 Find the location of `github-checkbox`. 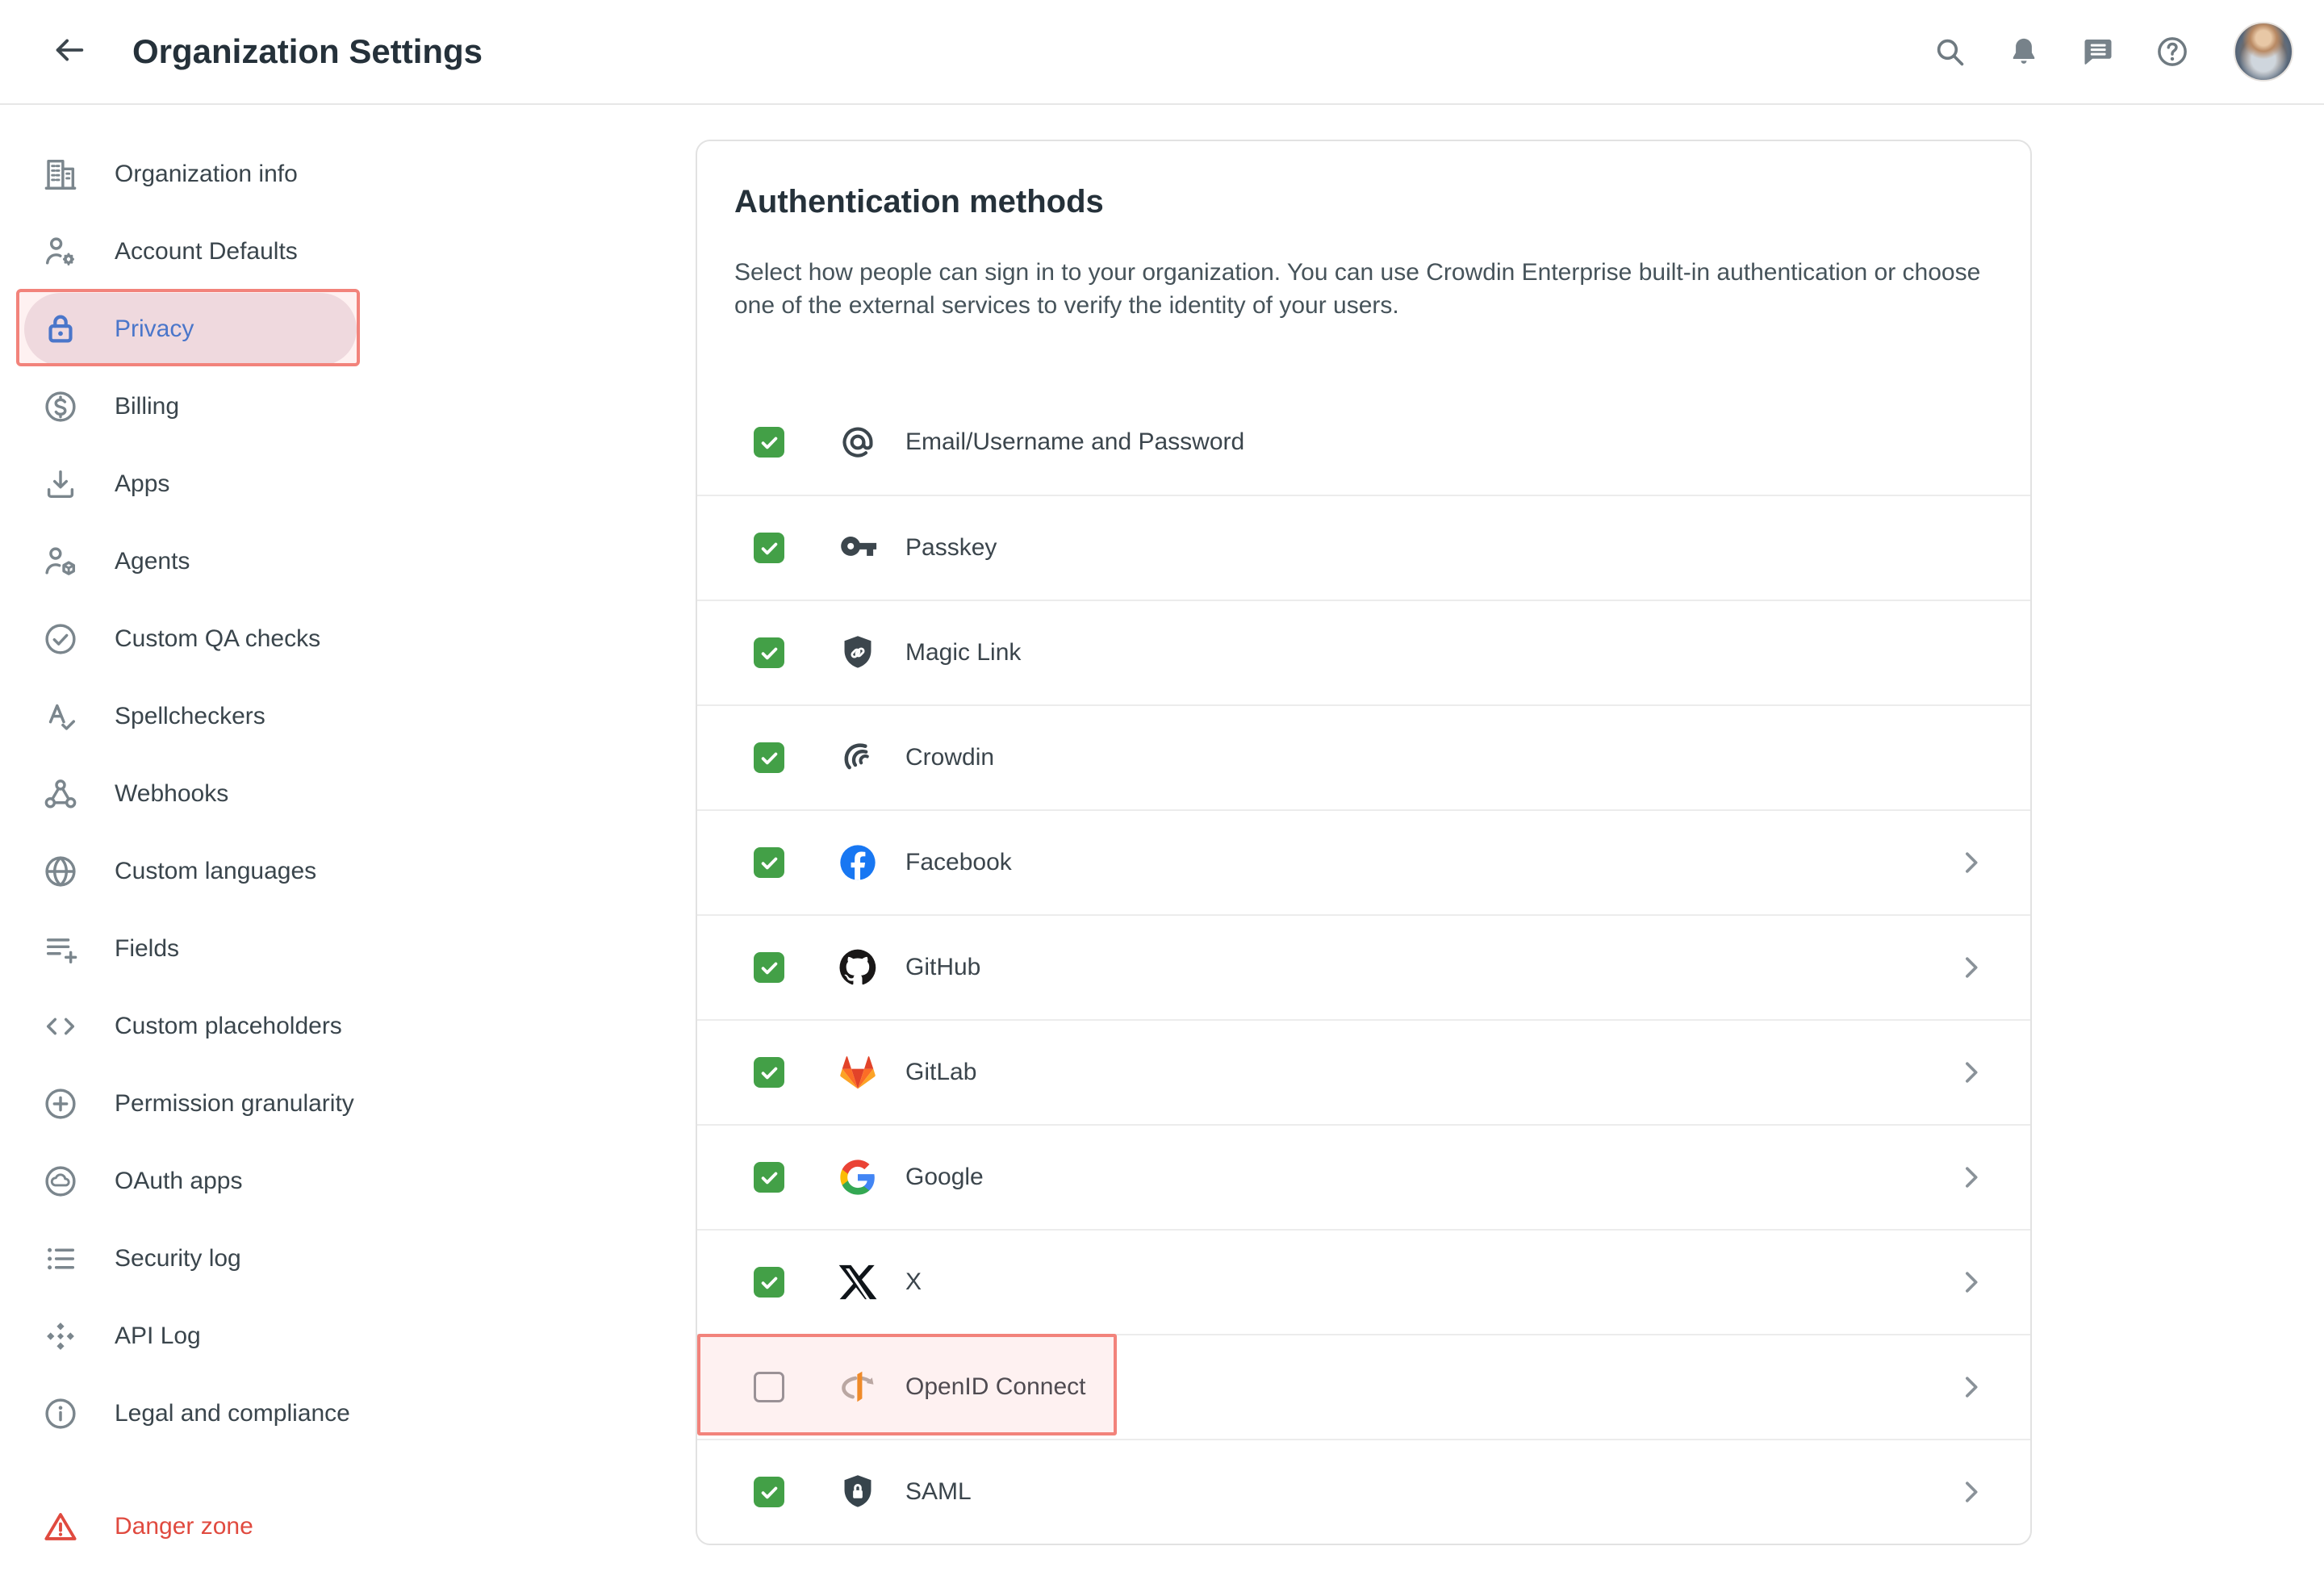

github-checkbox is located at coordinates (769, 967).